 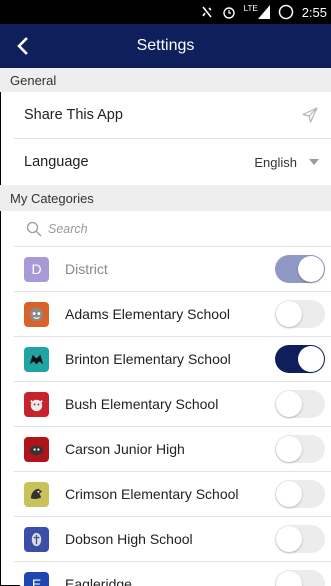 I want to click on category-row-brinton: Brinton Elementary School, so click(x=165, y=359).